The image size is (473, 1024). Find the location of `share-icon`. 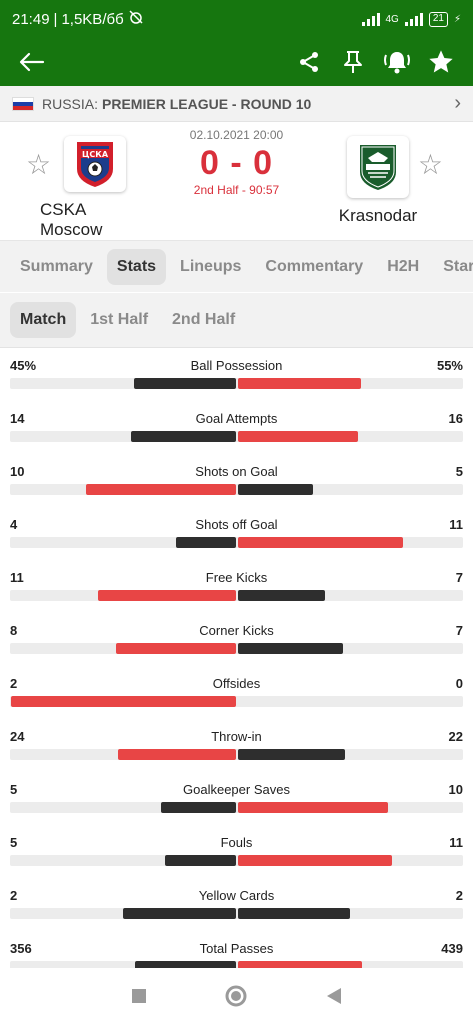

share-icon is located at coordinates (309, 62).